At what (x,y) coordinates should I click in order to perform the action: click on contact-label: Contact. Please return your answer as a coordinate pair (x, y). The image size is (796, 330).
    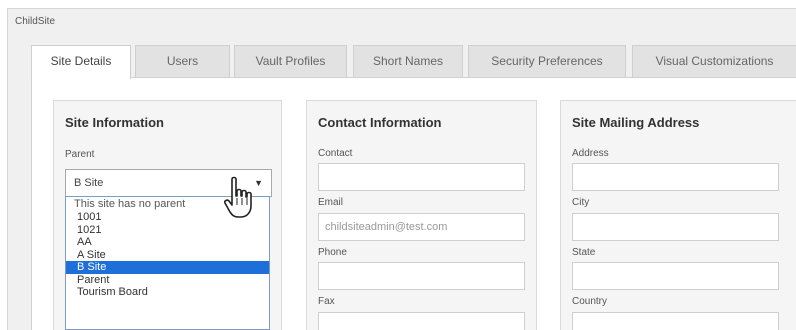
    Looking at the image, I should click on (335, 153).